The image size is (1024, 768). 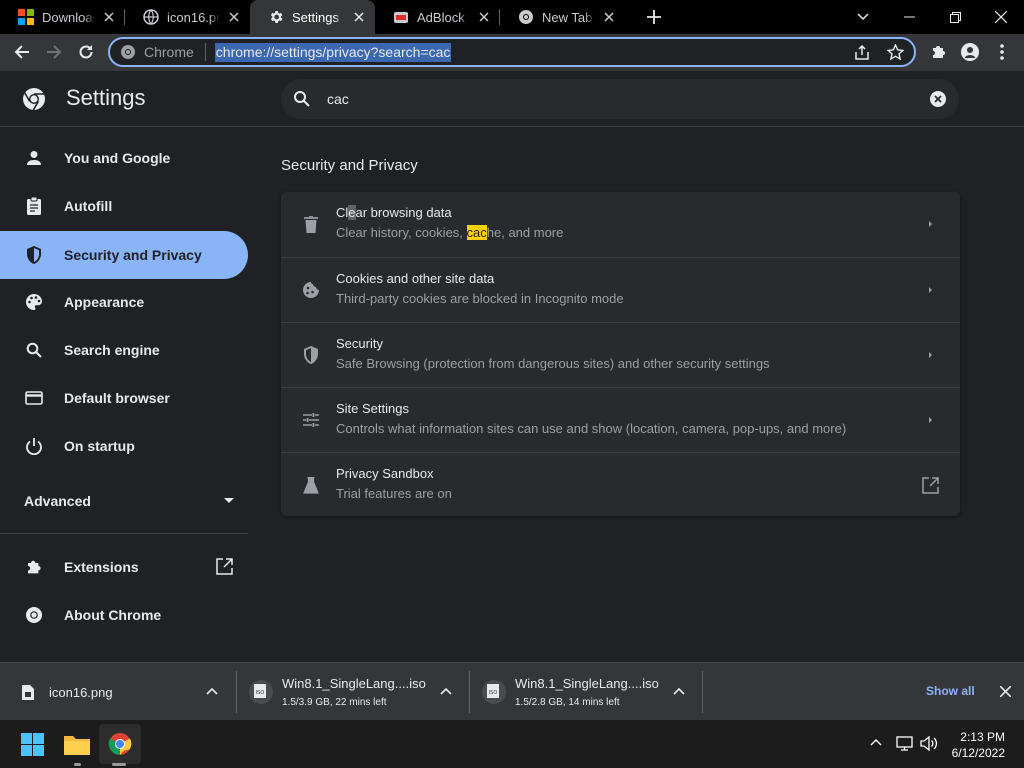 I want to click on sidebar-item-appearance: Appearance, so click(x=124, y=302).